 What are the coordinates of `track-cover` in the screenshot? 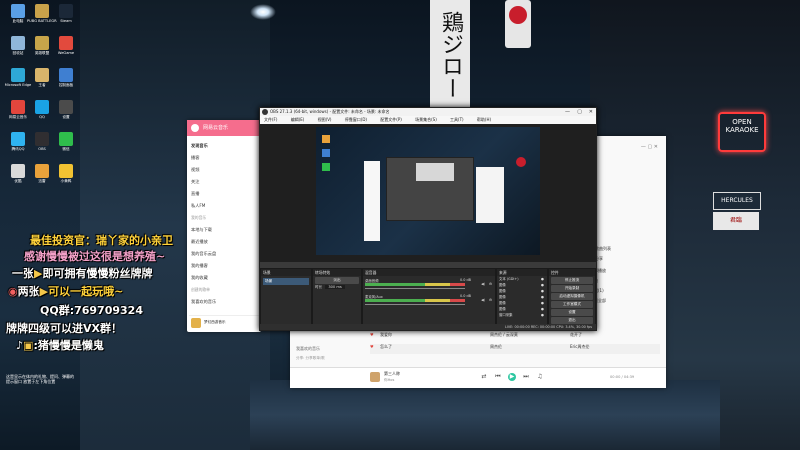 It's located at (375, 377).